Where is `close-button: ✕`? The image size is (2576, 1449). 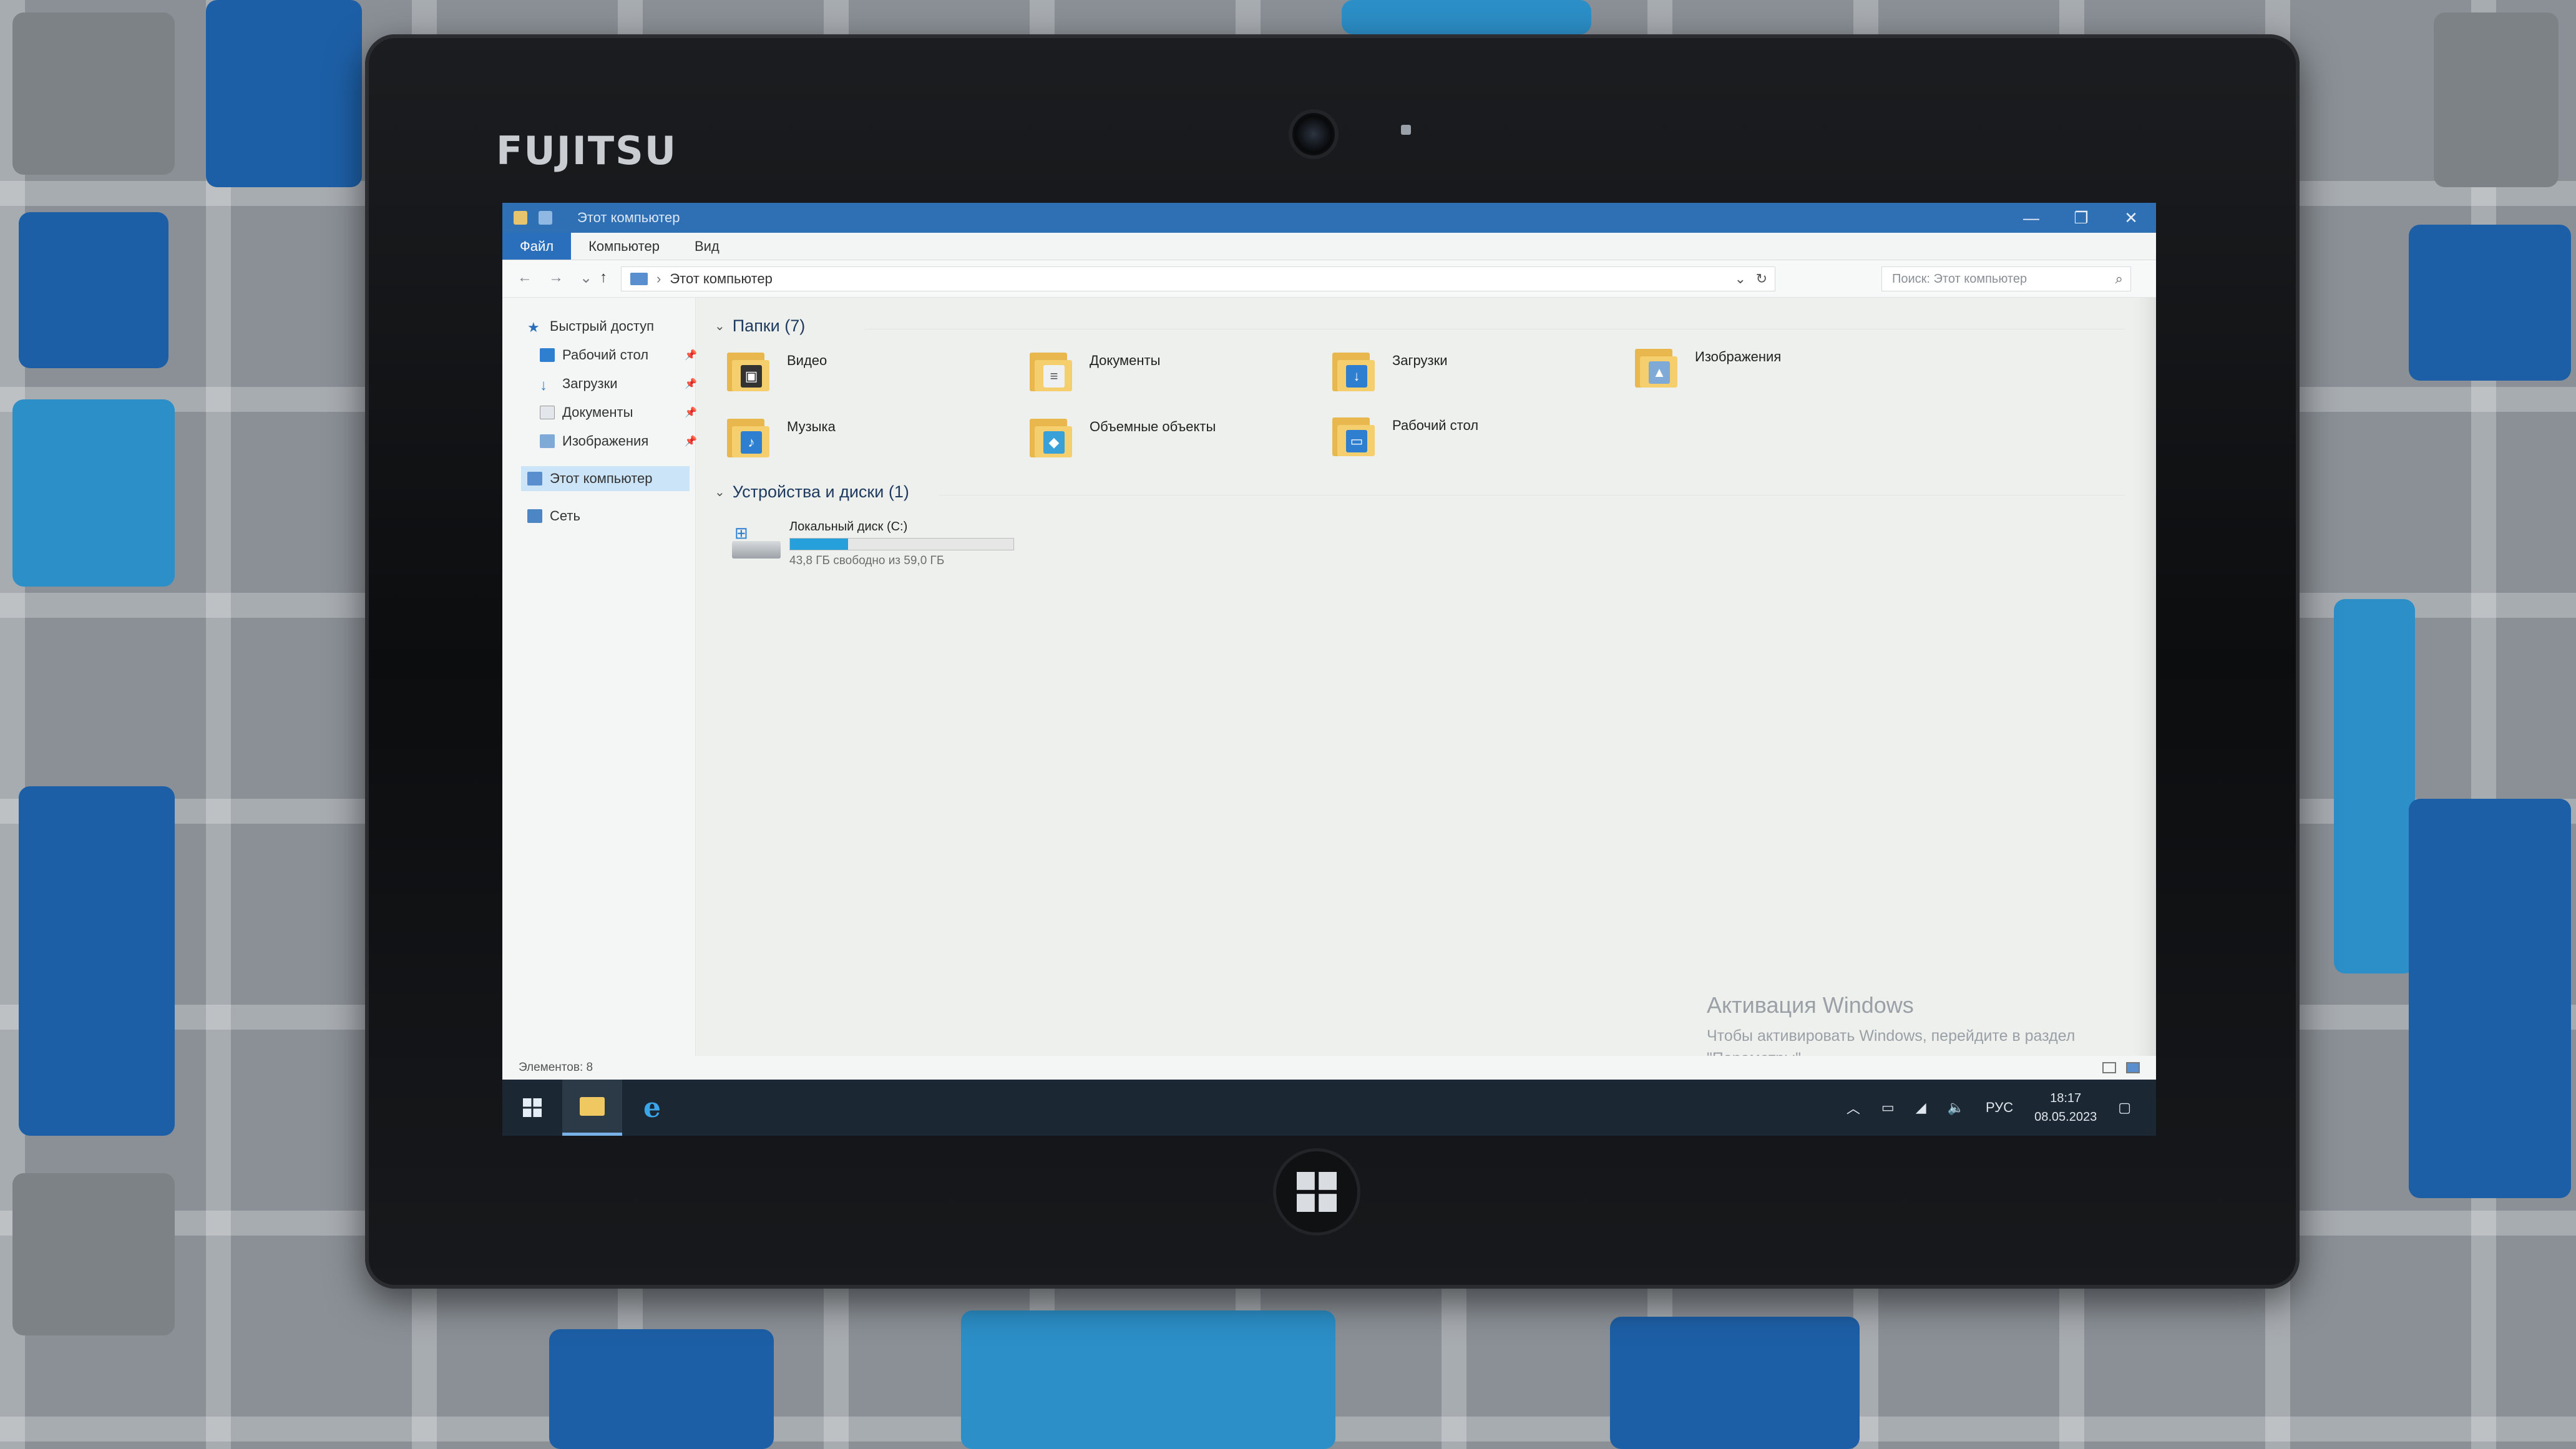 close-button: ✕ is located at coordinates (2131, 218).